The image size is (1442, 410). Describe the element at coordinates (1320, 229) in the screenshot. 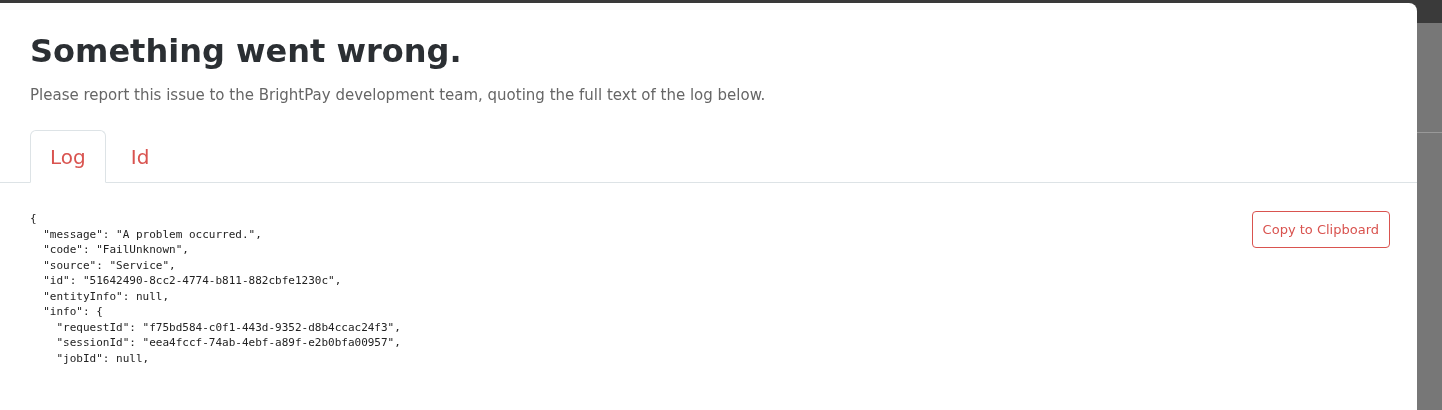

I see `copy-to-clipboard-button: Copy to Clipboard` at that location.